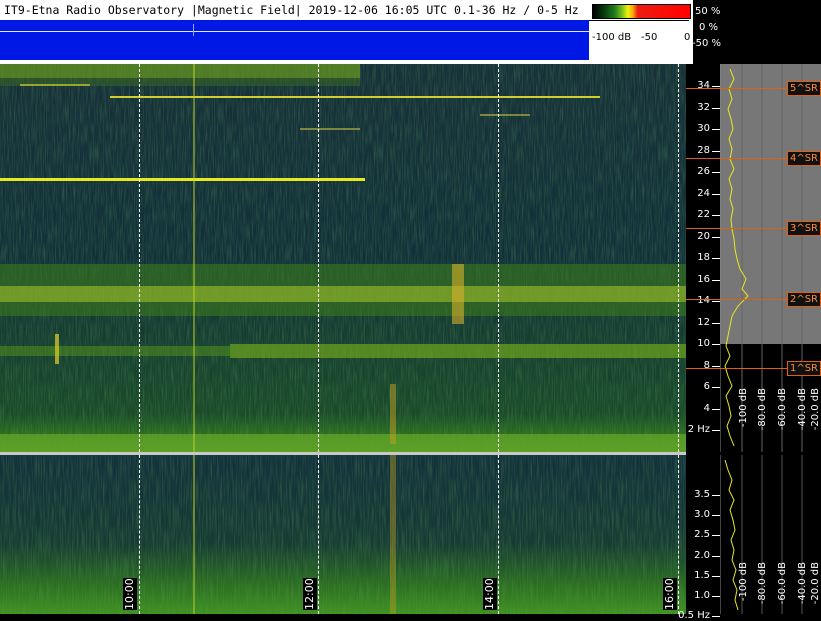 This screenshot has height=621, width=821. I want to click on freq-tick-label: 32, so click(703, 107).